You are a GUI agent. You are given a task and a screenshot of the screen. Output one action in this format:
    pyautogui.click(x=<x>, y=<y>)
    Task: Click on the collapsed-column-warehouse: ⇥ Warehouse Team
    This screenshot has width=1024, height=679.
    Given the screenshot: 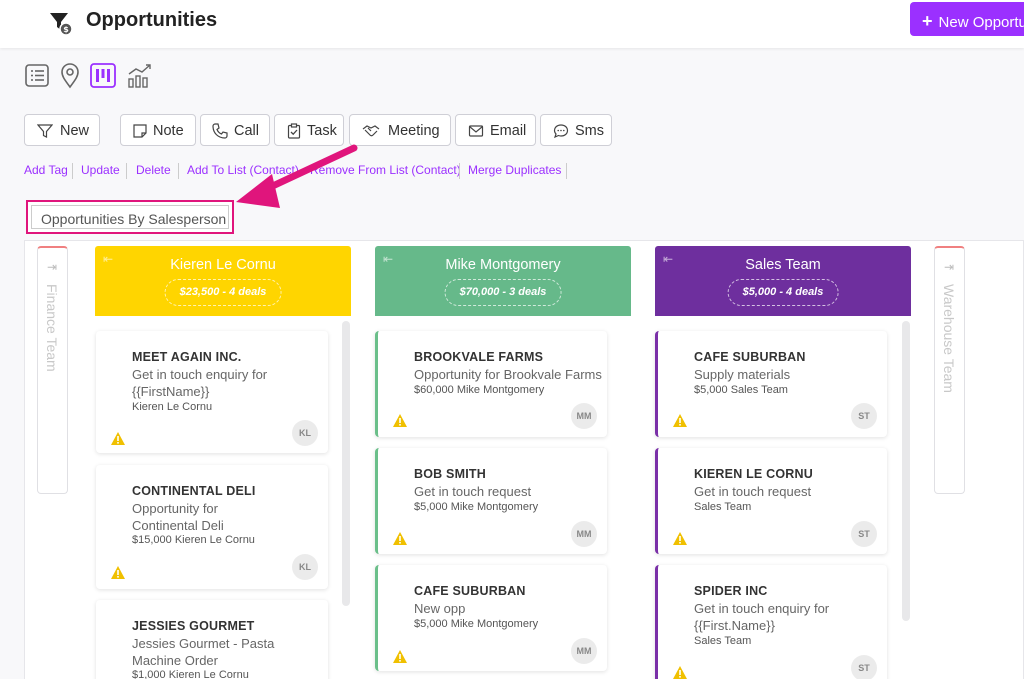 What is the action you would take?
    pyautogui.click(x=949, y=370)
    